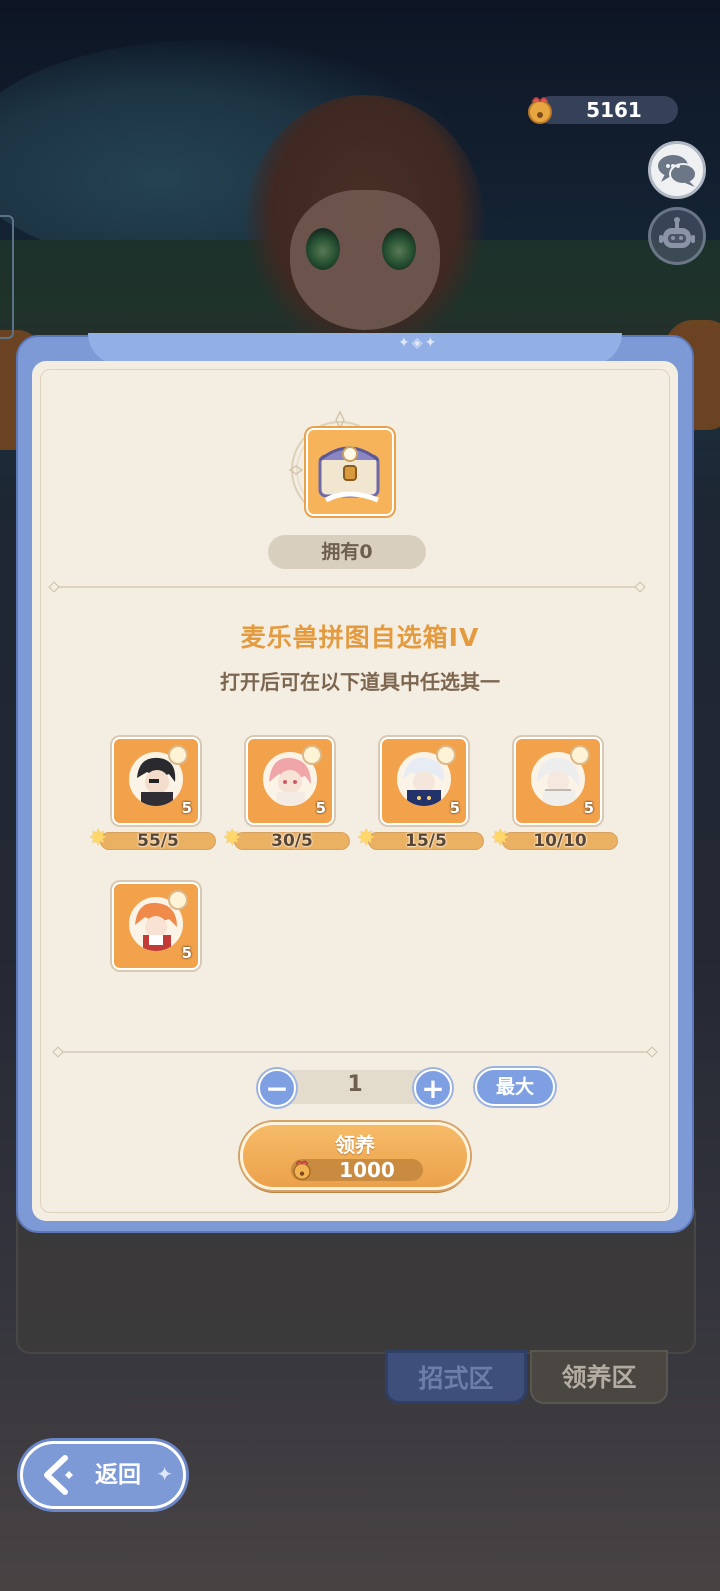 This screenshot has height=1591, width=720. I want to click on divider-top, so click(347, 587).